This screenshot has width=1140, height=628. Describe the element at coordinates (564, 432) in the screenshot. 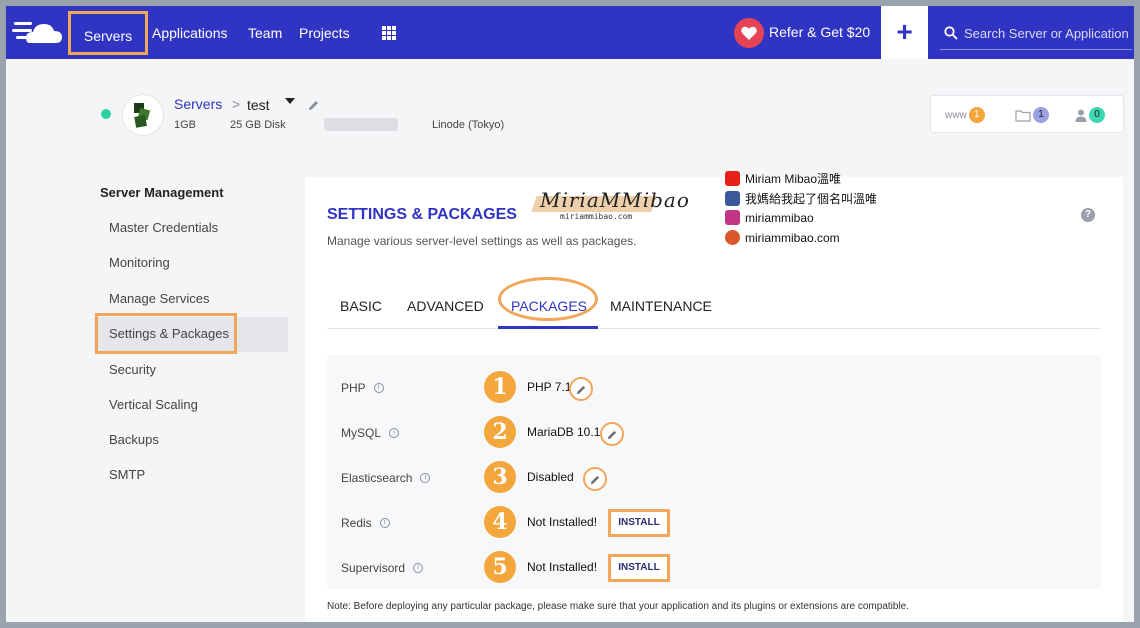

I see `package-value: MariaDB 10.1` at that location.